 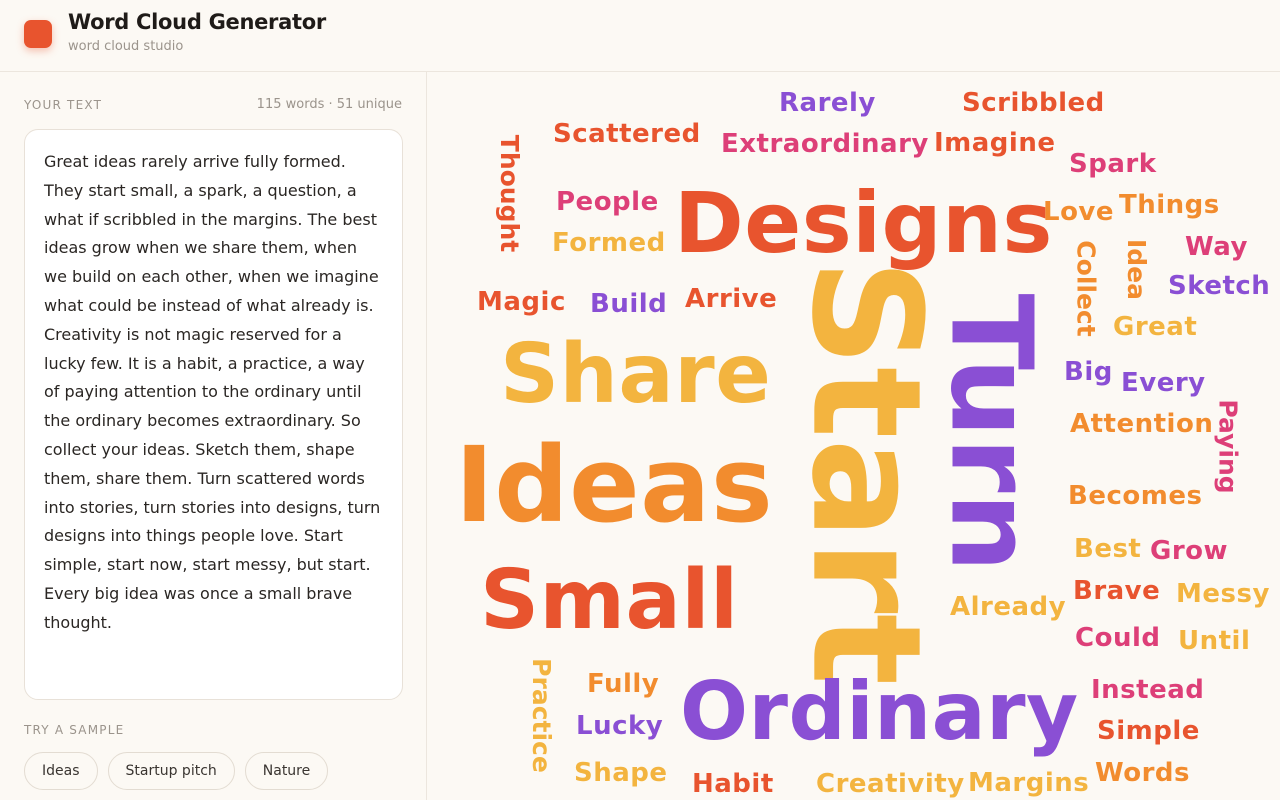 What do you see at coordinates (1228, 446) in the screenshot?
I see `cloud-word-paying: Paying` at bounding box center [1228, 446].